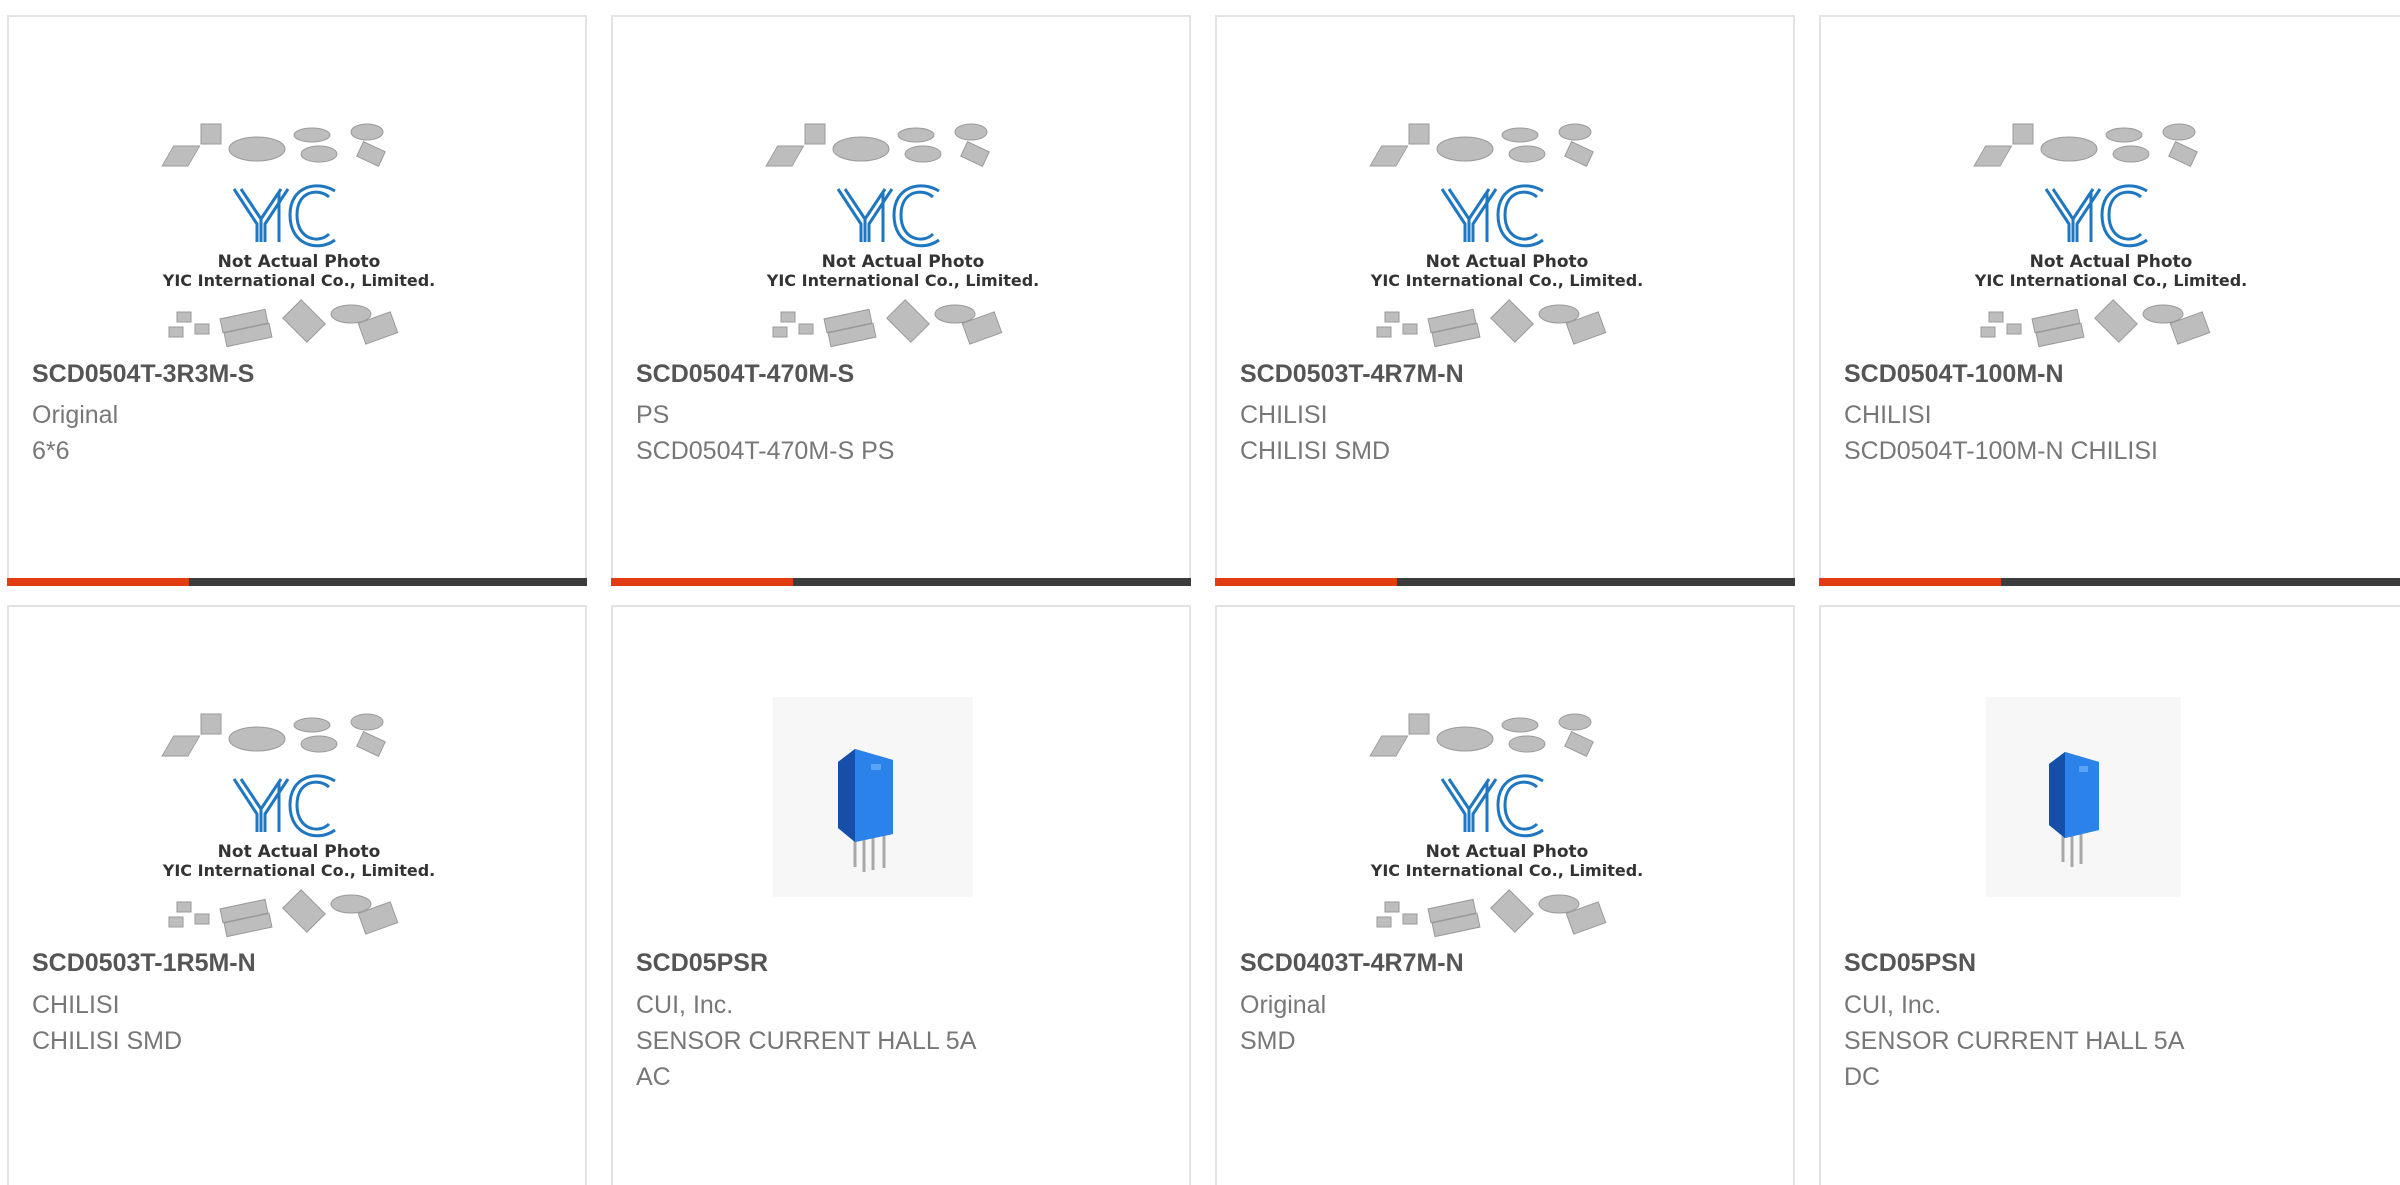 The width and height of the screenshot is (2400, 1185). I want to click on description-line: SMD, so click(1268, 1041).